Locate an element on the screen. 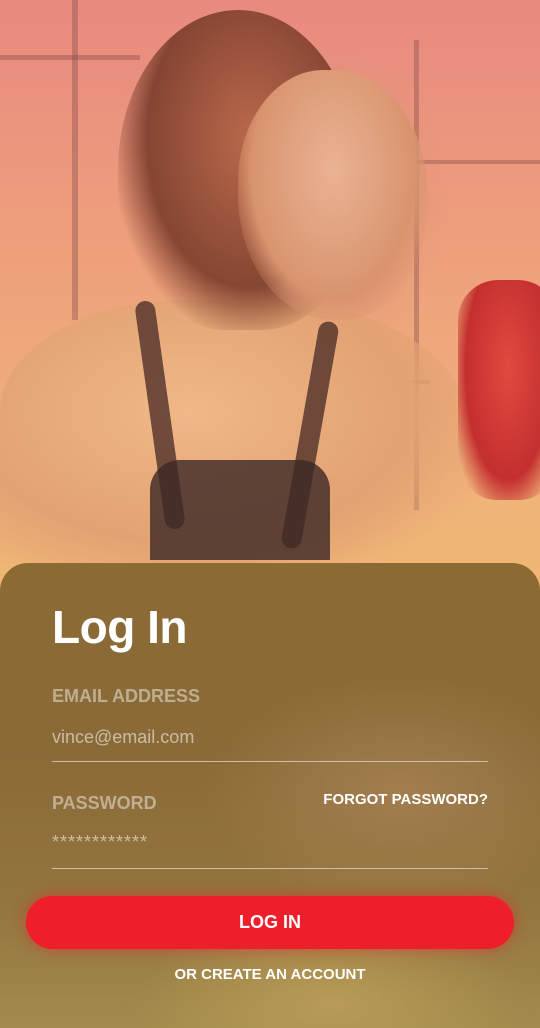 Image resolution: width=540 pixels, height=1028 pixels. page-title: Log In is located at coordinates (119, 627).